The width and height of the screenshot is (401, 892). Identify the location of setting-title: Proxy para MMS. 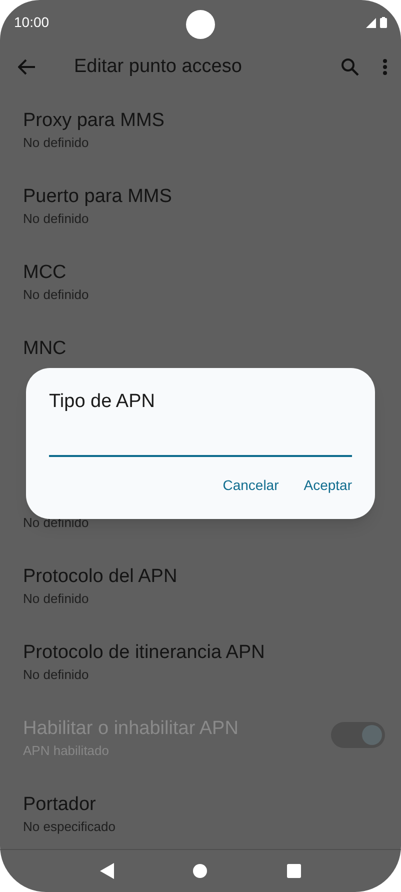
(93, 120).